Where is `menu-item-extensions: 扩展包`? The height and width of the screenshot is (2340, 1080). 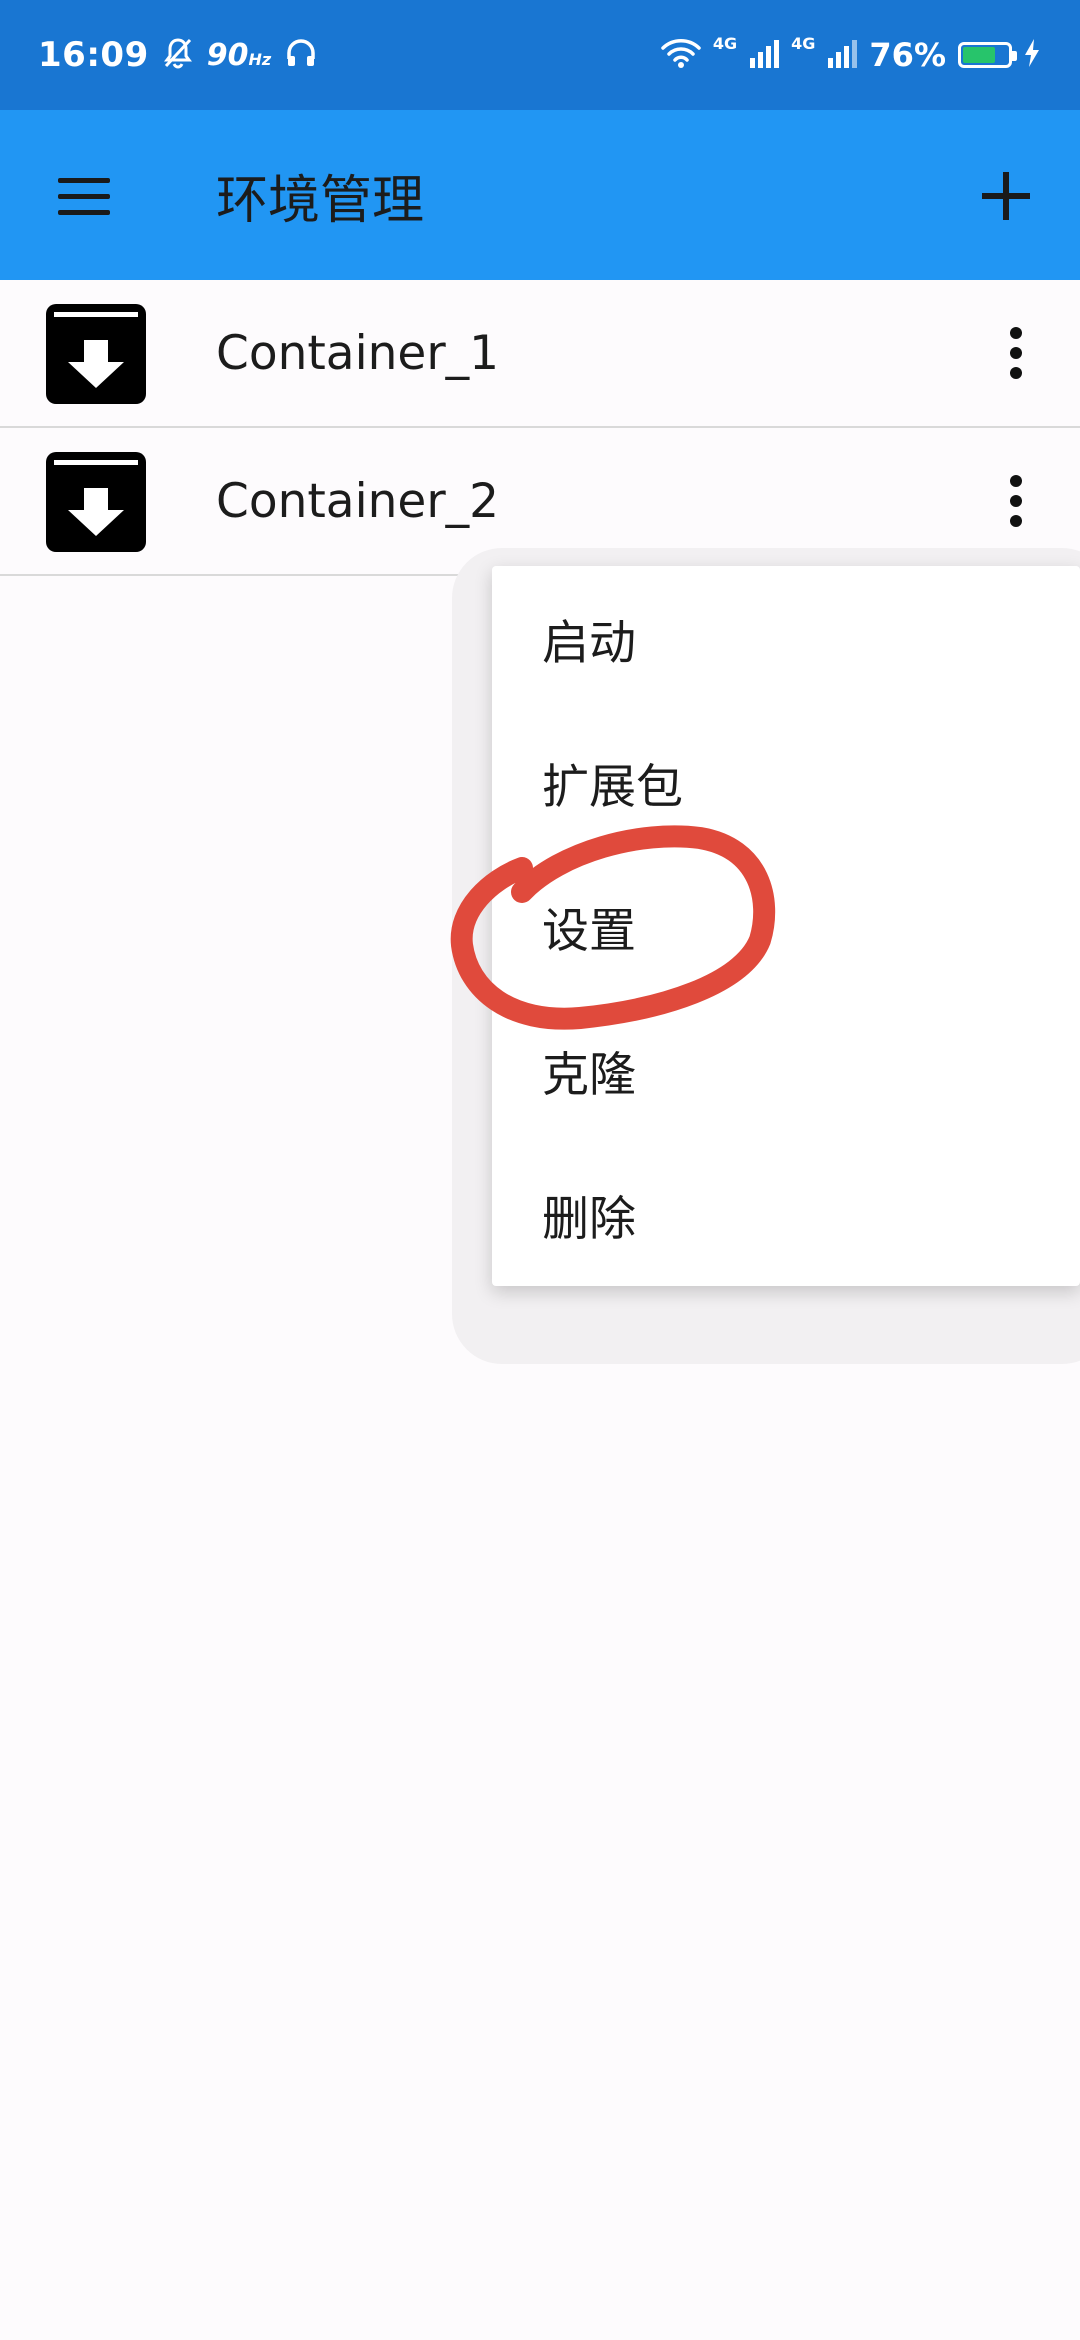 menu-item-extensions: 扩展包 is located at coordinates (786, 782).